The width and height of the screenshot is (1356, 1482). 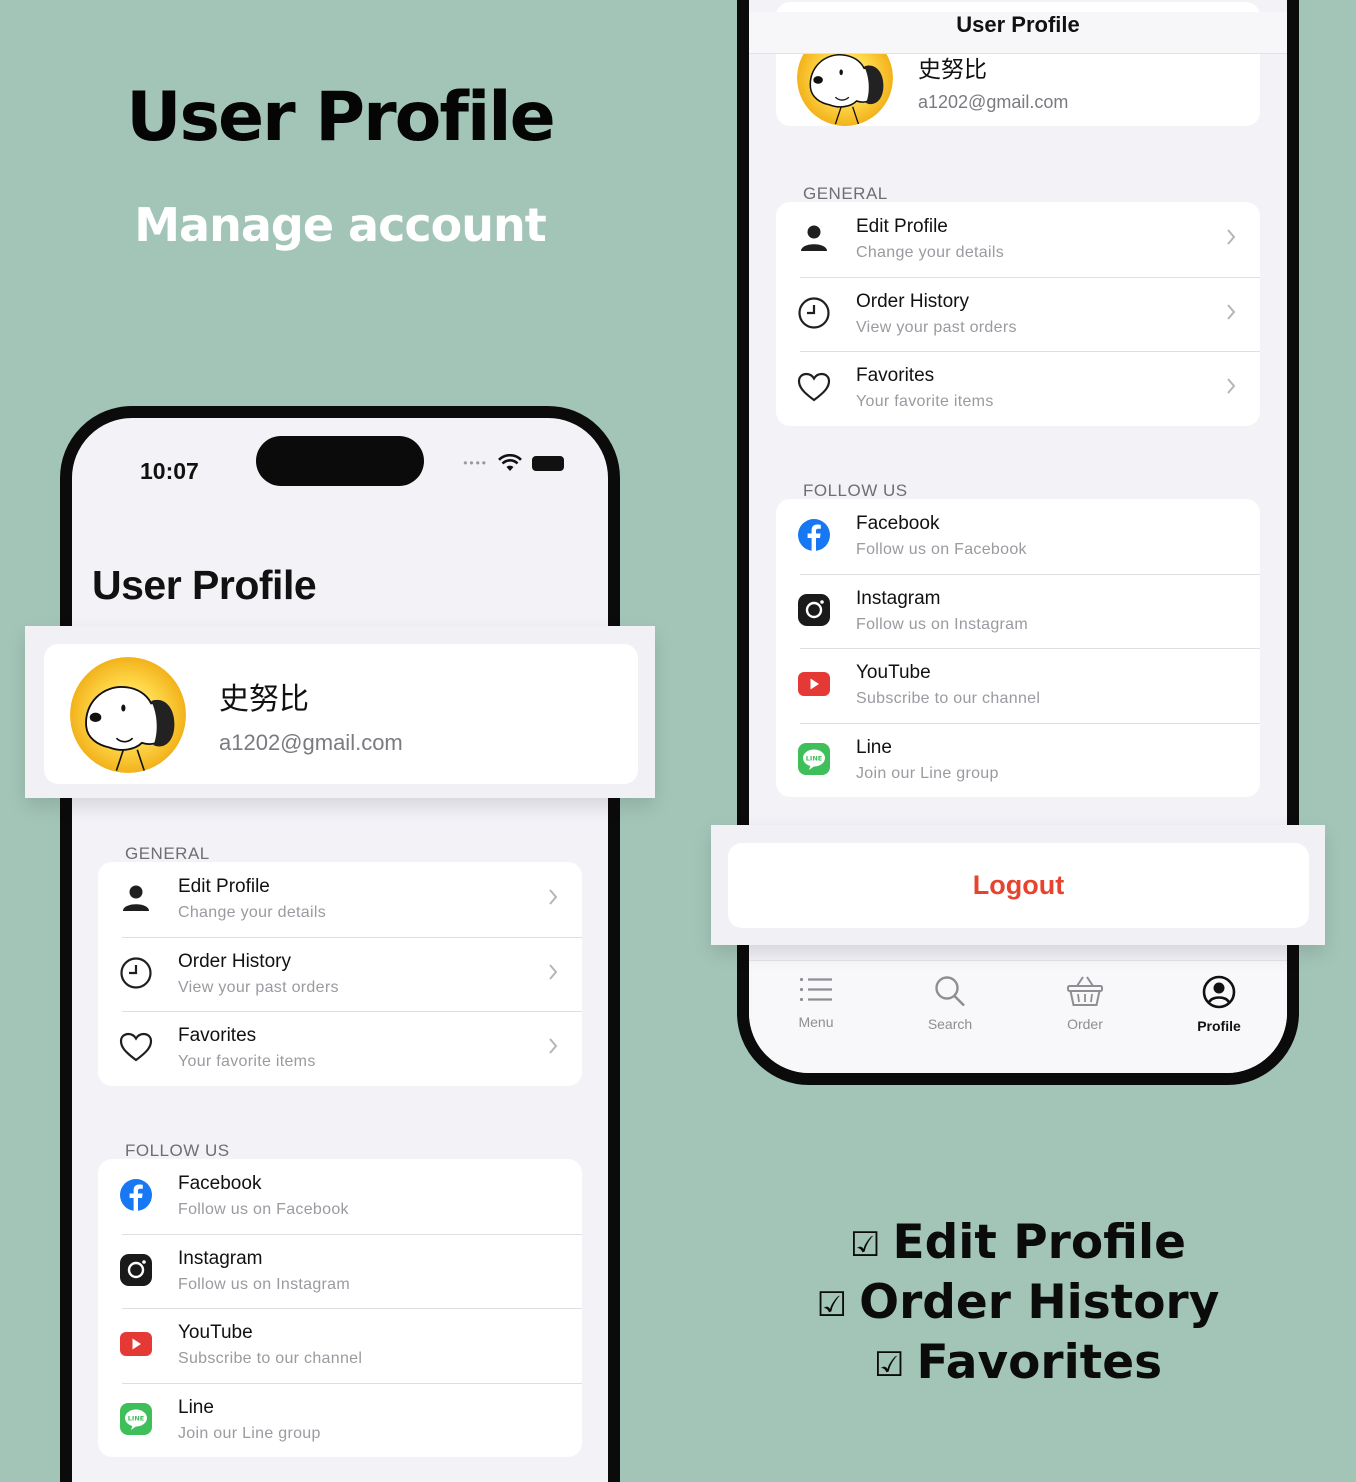 I want to click on logout-highlight: Logout, so click(x=1018, y=885).